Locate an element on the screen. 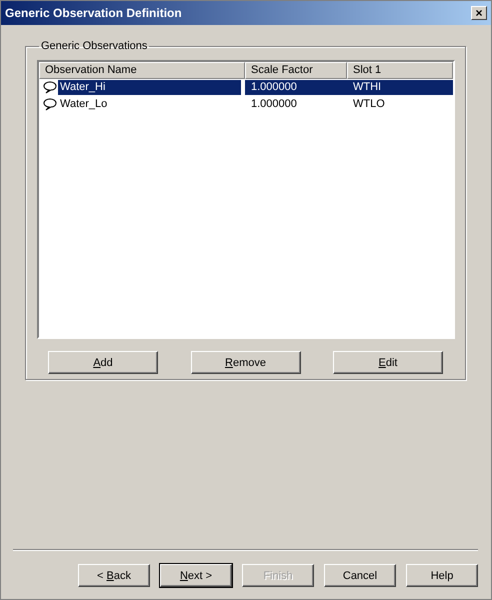 The height and width of the screenshot is (600, 492). list-button: Remove is located at coordinates (245, 362).